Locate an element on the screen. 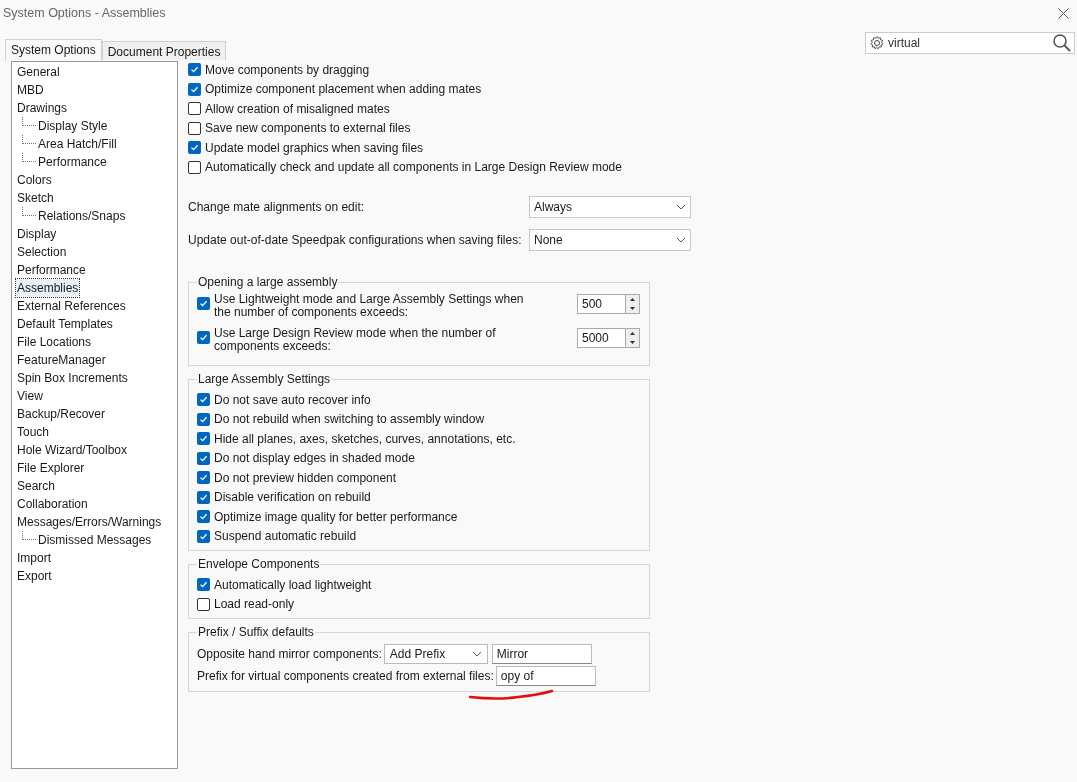 This screenshot has height=782, width=1077. option-label: Allow creation of misaligned mates is located at coordinates (297, 109).